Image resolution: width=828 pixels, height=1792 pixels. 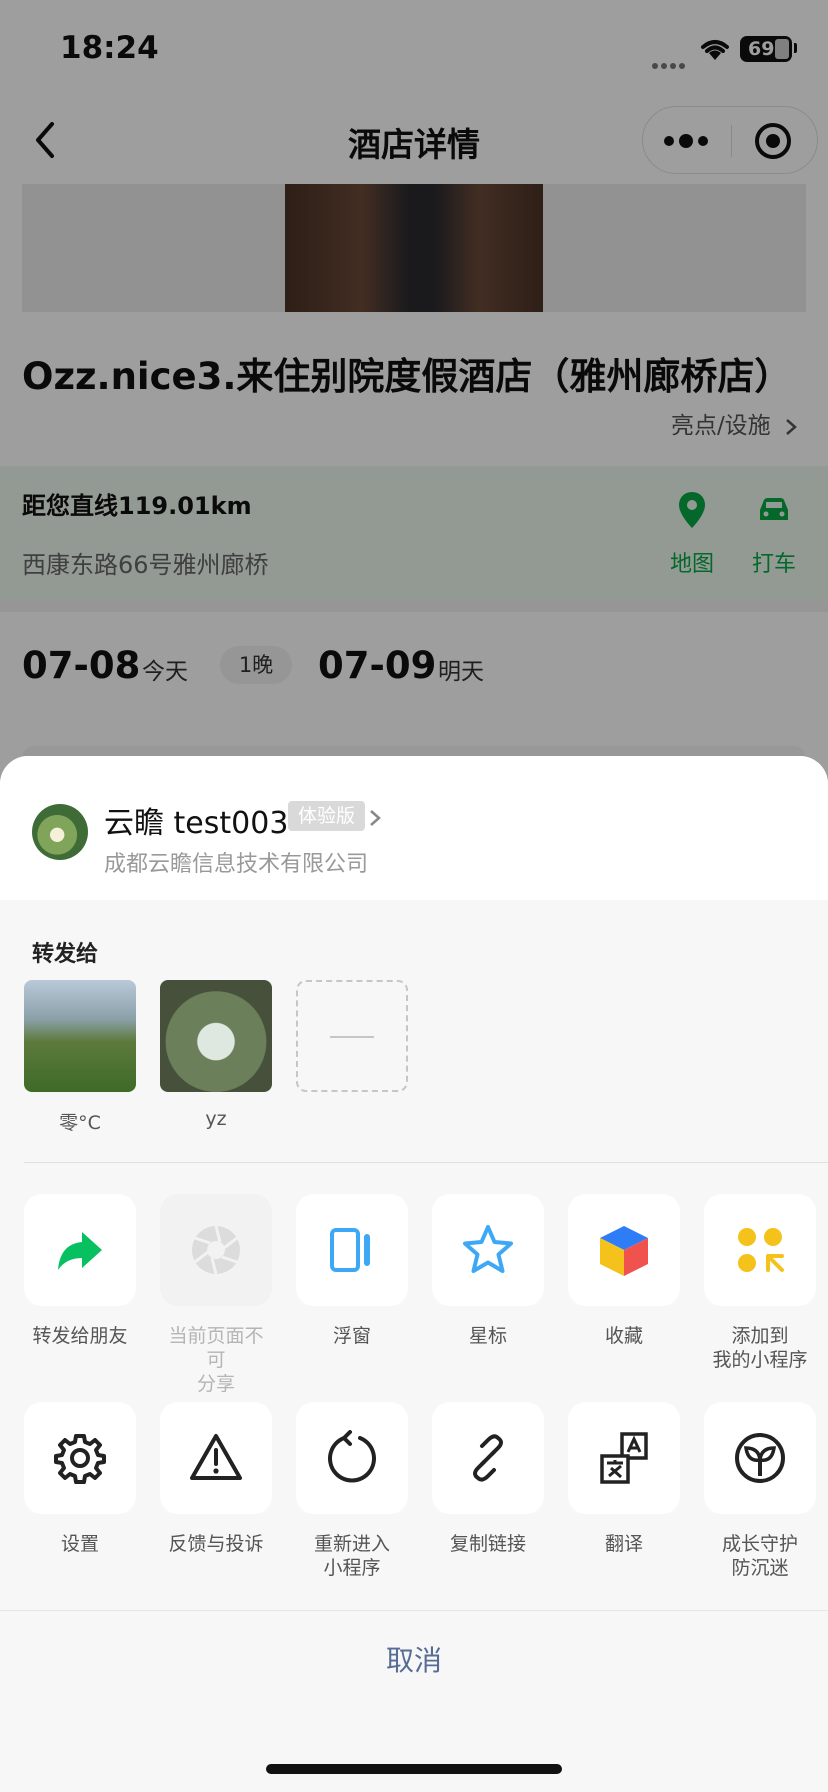 What do you see at coordinates (80, 1271) in the screenshot?
I see `forward-to-friend-button: 转发给朋友` at bounding box center [80, 1271].